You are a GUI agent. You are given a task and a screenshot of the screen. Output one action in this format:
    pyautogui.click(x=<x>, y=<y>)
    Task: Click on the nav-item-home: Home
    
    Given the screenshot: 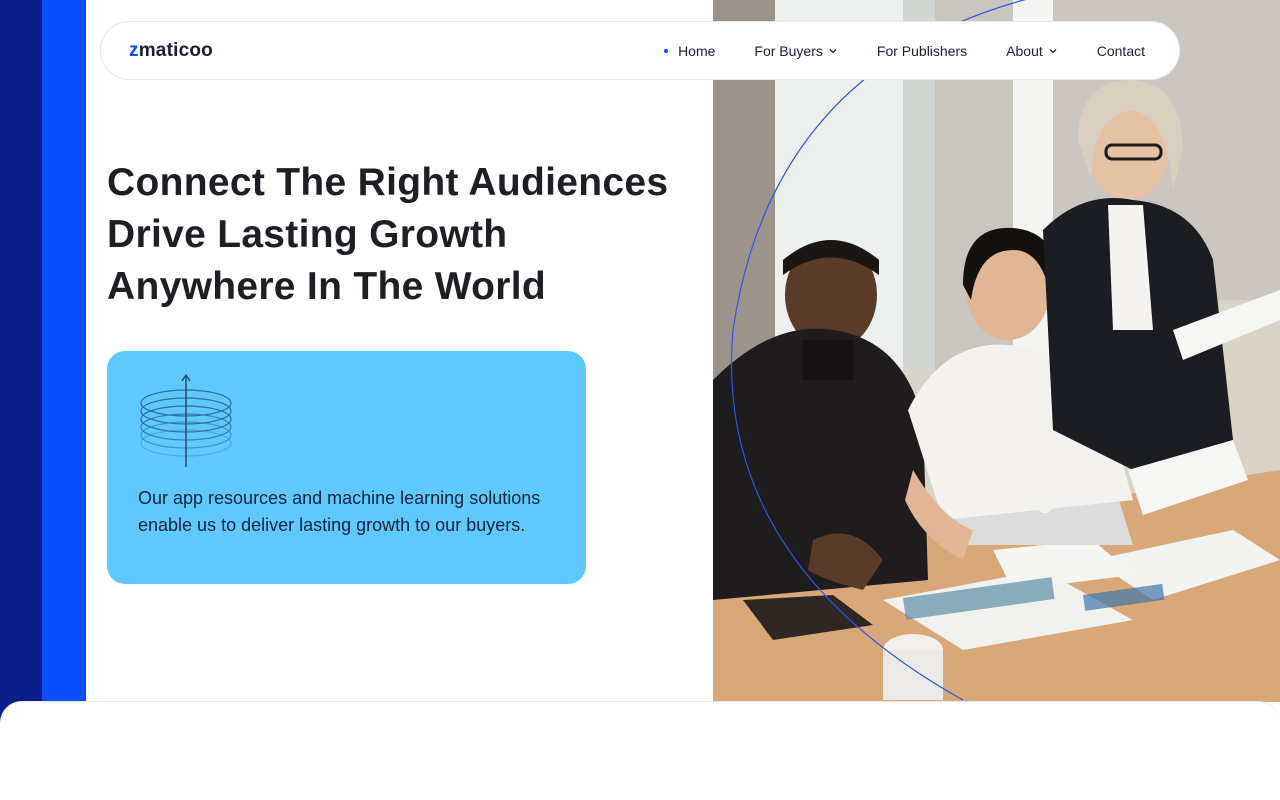 What is the action you would take?
    pyautogui.click(x=689, y=51)
    